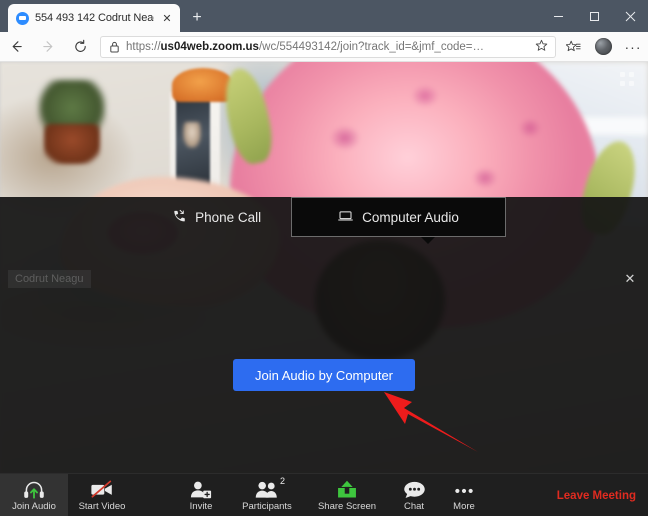 This screenshot has width=648, height=516. Describe the element at coordinates (414, 506) in the screenshot. I see `toolbar-chat-label: Chat` at that location.